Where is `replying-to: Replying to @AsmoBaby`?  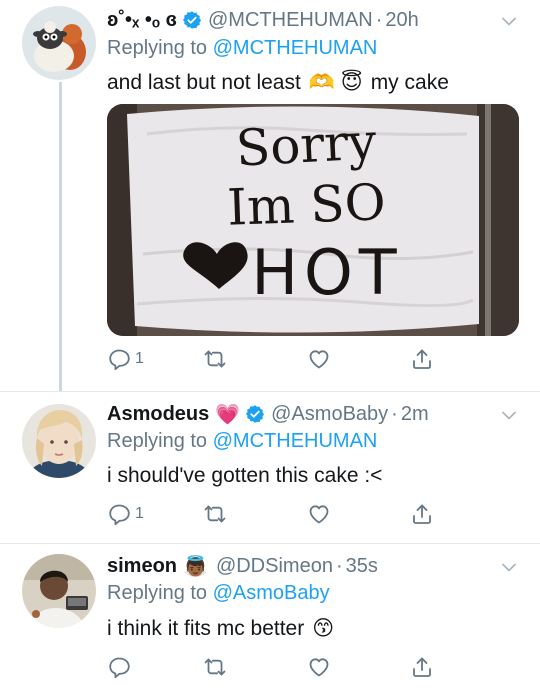 replying-to: Replying to @AsmoBaby is located at coordinates (218, 593).